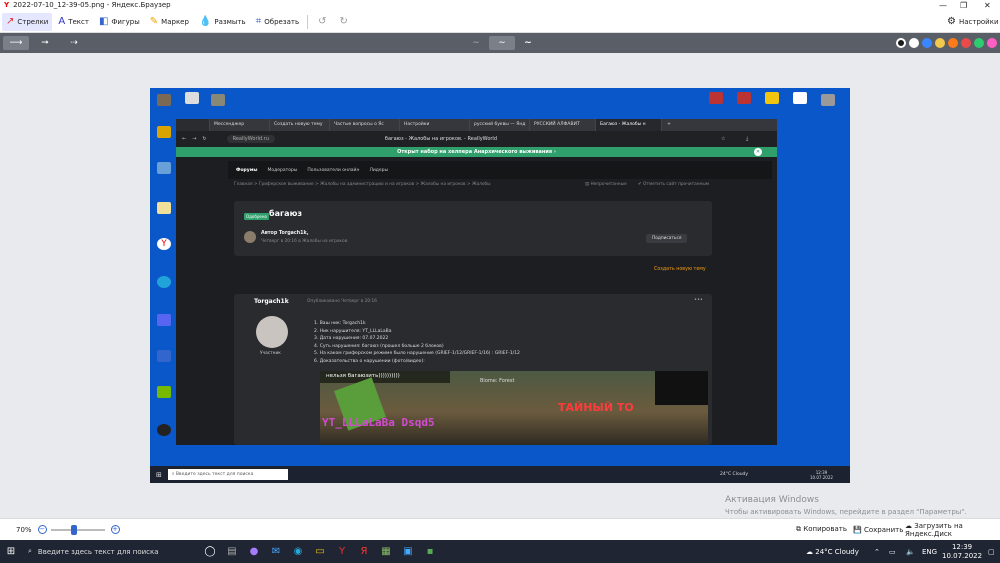 Image resolution: width=1000 pixels, height=563 pixels. Describe the element at coordinates (497, 381) in the screenshot. I see `game-biome-text: Biome: Forest` at that location.